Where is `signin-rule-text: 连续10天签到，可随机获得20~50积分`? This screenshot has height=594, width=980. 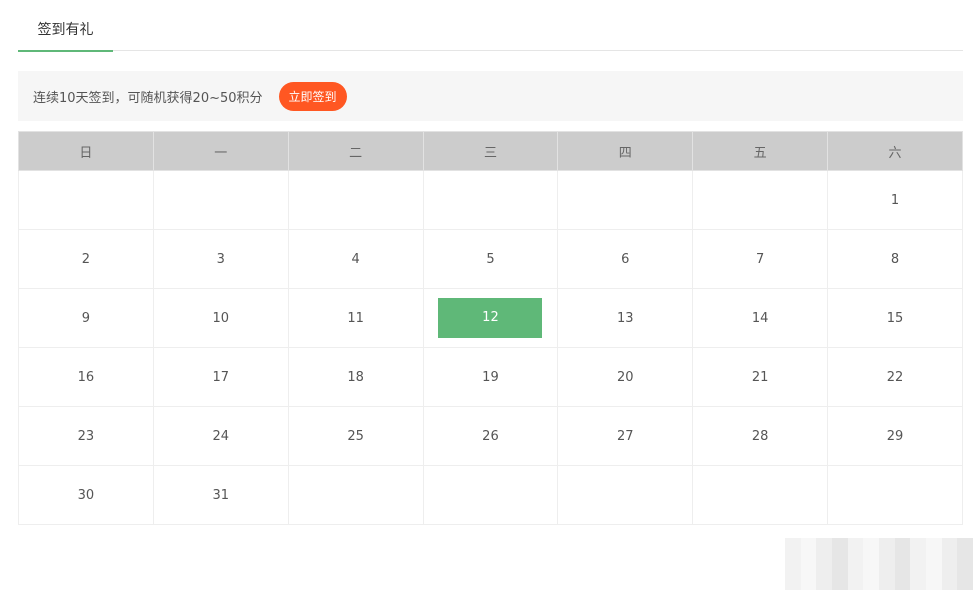
signin-rule-text: 连续10天签到，可随机获得20~50积分 is located at coordinates (148, 98).